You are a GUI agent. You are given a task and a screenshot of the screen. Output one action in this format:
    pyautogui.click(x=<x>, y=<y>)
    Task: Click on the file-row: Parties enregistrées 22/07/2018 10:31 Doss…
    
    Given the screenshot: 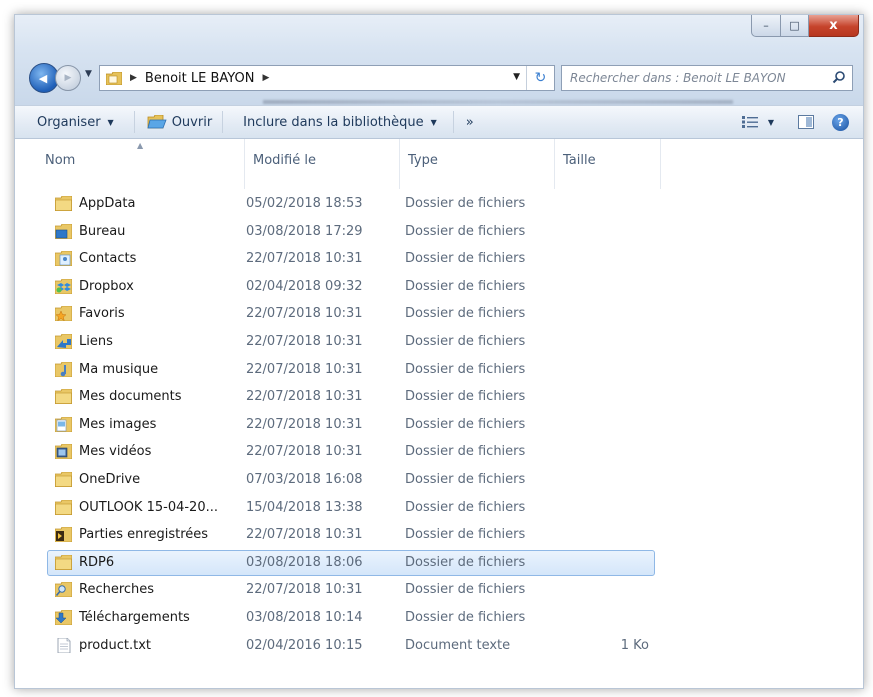 What is the action you would take?
    pyautogui.click(x=439, y=535)
    